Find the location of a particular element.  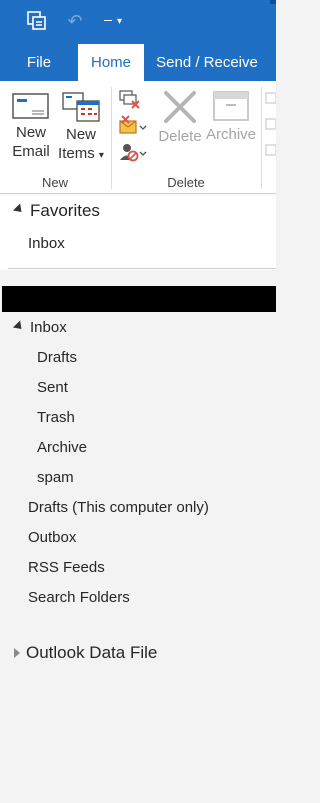

archive-label: Archive is located at coordinates (231, 134).